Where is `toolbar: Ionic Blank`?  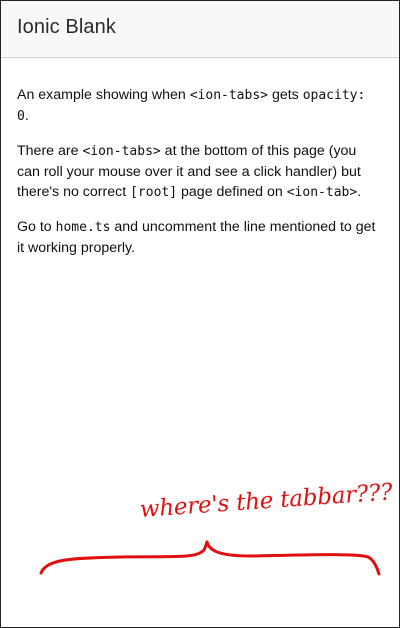 toolbar: Ionic Blank is located at coordinates (200, 29).